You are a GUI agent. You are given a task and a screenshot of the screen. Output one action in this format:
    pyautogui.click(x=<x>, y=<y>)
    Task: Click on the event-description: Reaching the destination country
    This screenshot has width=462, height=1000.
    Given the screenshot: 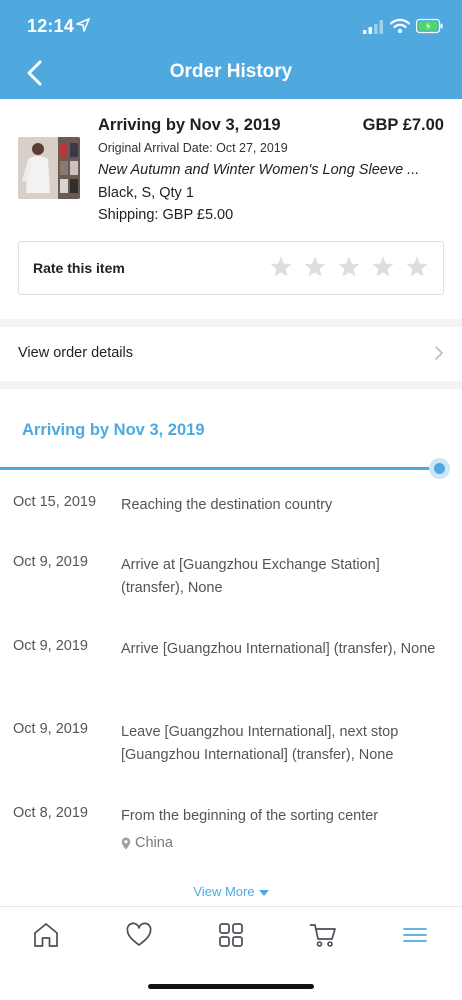 What is the action you would take?
    pyautogui.click(x=227, y=505)
    